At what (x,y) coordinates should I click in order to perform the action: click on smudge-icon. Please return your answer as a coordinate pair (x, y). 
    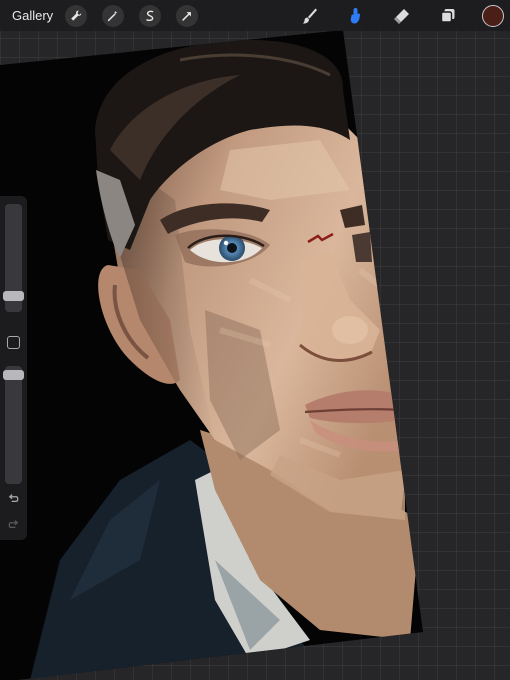
    Looking at the image, I should click on (355, 15).